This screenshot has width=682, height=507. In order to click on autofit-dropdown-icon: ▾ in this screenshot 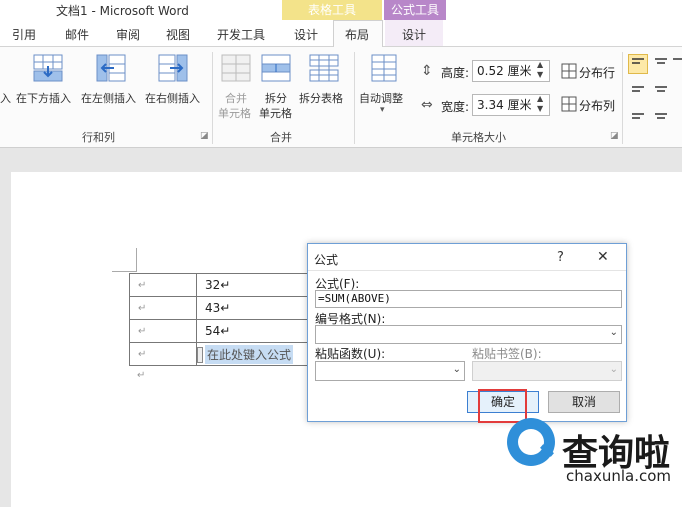, I will do `click(382, 110)`.